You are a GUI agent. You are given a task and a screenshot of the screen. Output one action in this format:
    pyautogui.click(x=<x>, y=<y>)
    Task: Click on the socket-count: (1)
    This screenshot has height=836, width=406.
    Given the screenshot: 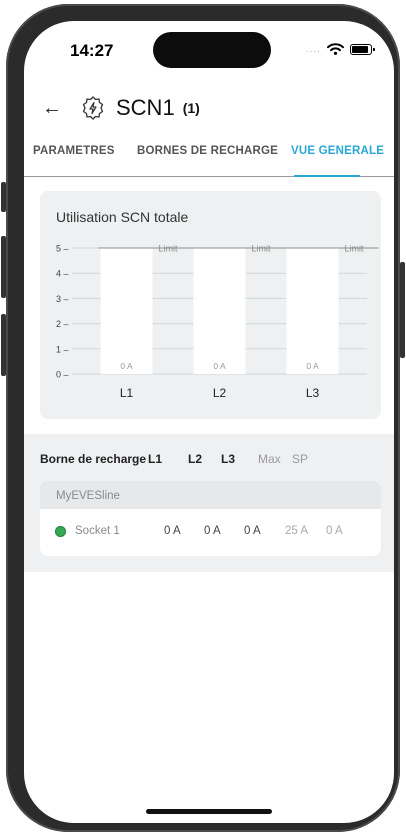 What is the action you would take?
    pyautogui.click(x=191, y=108)
    